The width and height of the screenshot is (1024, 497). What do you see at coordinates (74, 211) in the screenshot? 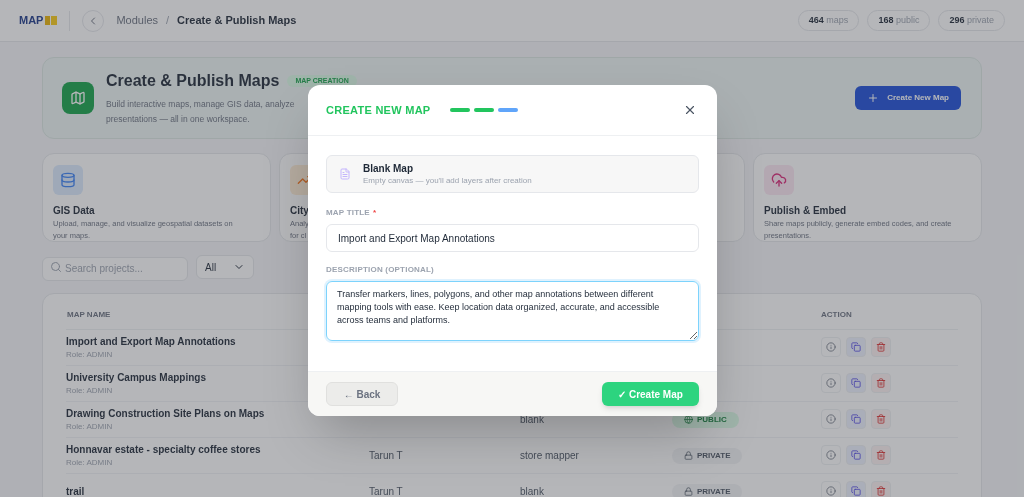
I see `feature-title: GIS Data` at bounding box center [74, 211].